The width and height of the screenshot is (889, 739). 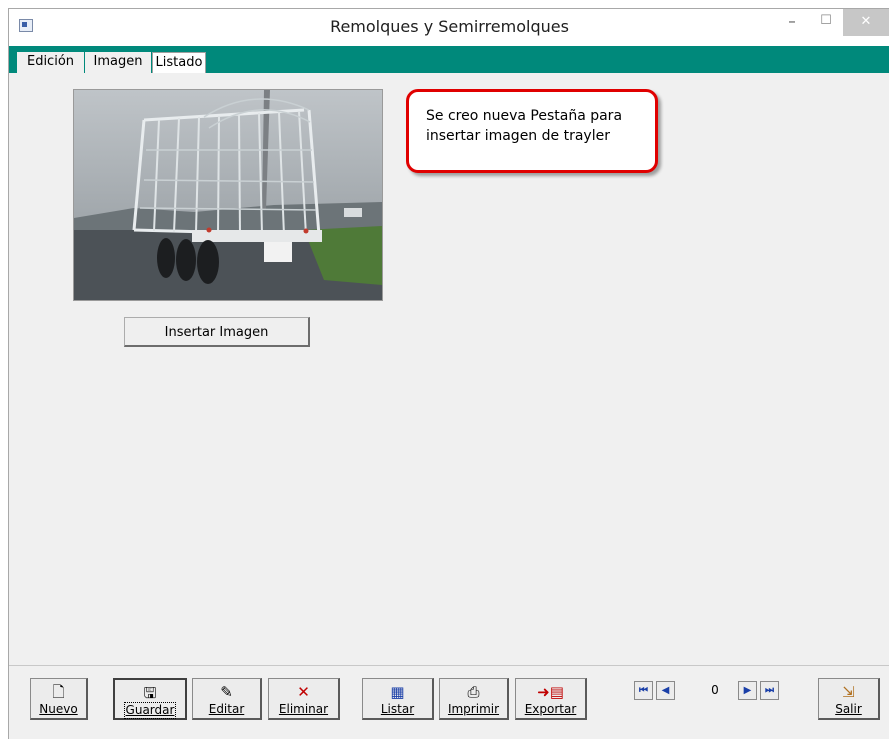 What do you see at coordinates (150, 710) in the screenshot?
I see `guardar-label: Guardar` at bounding box center [150, 710].